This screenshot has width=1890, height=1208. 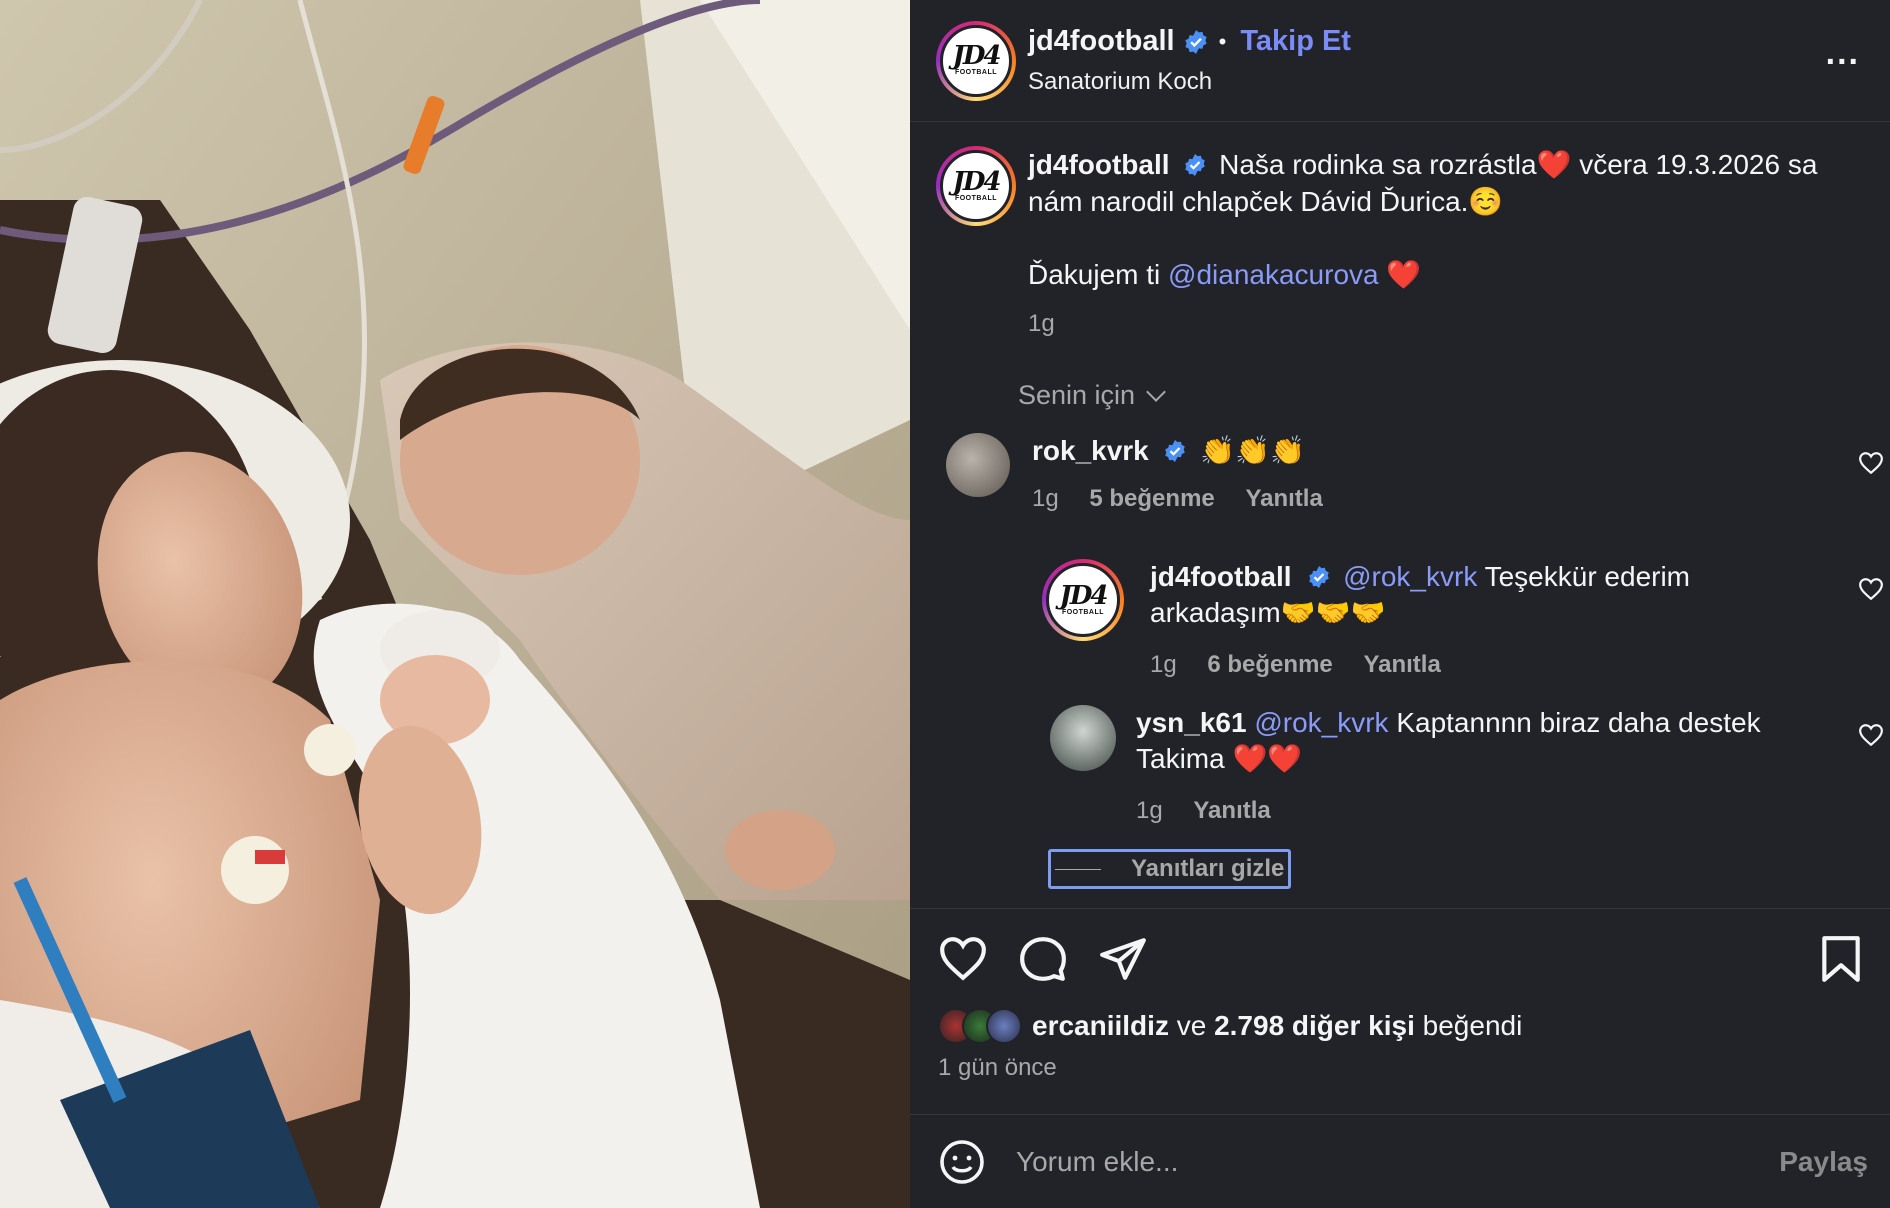 I want to click on like-heart-icon, so click(x=963, y=959).